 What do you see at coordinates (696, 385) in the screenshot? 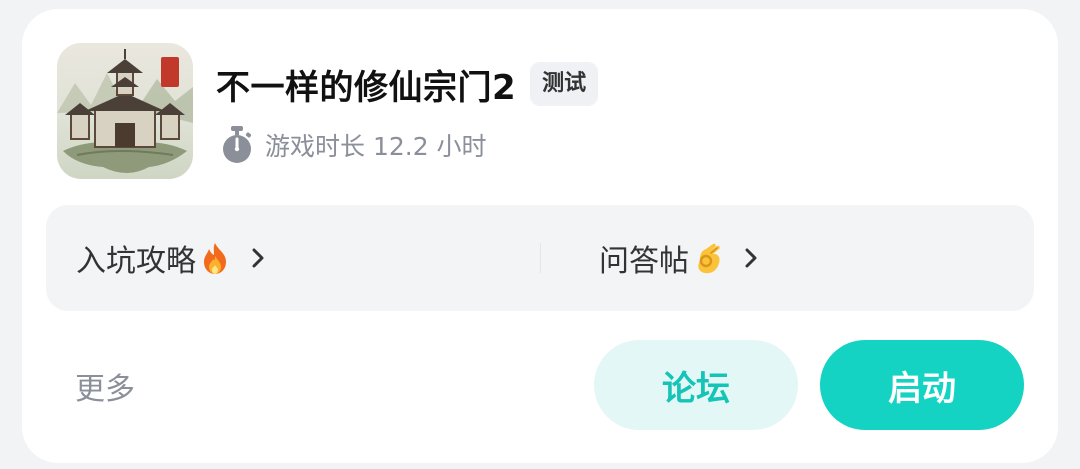
I see `forum-button: 论坛` at bounding box center [696, 385].